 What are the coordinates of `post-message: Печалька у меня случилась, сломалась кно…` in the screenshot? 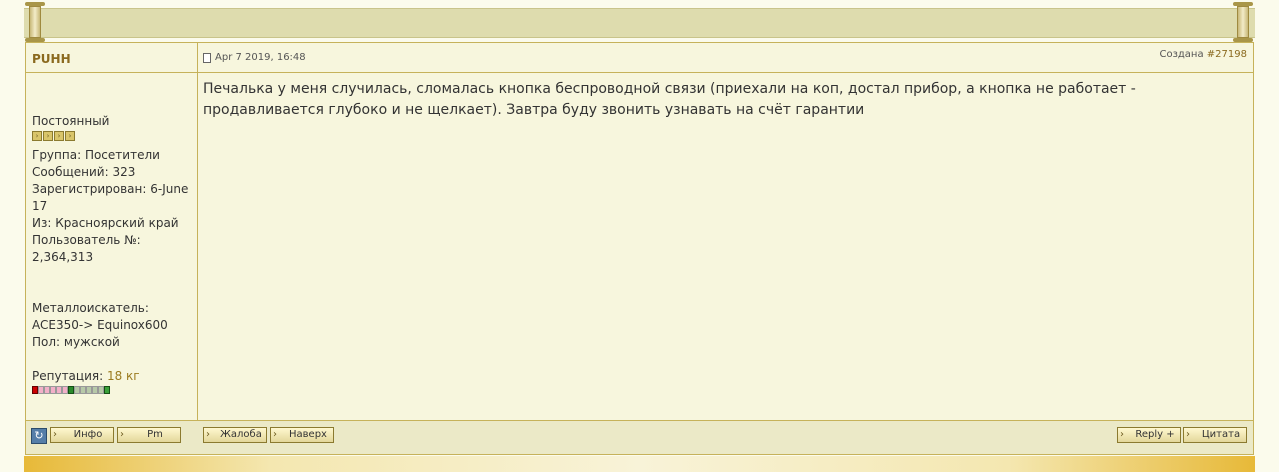 It's located at (669, 99).